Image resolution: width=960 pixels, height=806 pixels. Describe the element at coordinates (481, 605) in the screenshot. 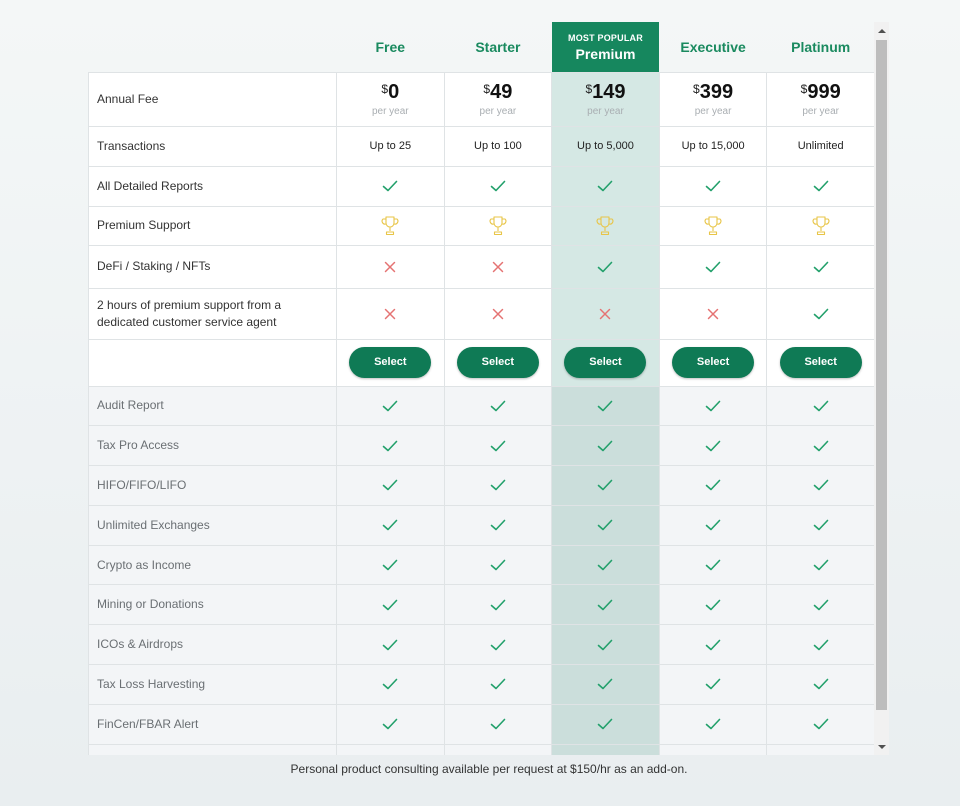

I see `included-feature-row: Mining or Donations` at that location.